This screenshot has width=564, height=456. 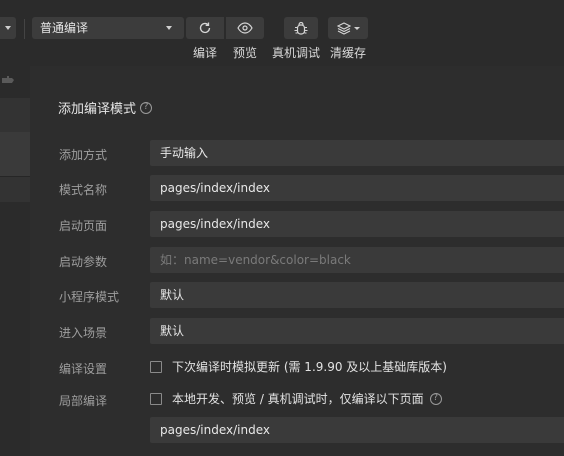 I want to click on start-params-input, so click(x=357, y=260).